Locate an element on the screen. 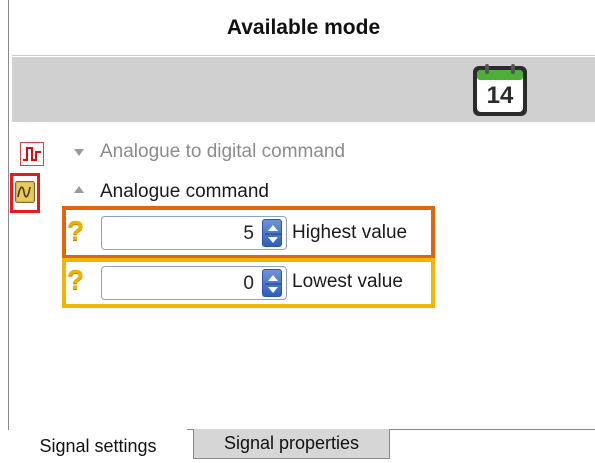 The width and height of the screenshot is (595, 463). expand-arrow-icon is located at coordinates (79, 190).